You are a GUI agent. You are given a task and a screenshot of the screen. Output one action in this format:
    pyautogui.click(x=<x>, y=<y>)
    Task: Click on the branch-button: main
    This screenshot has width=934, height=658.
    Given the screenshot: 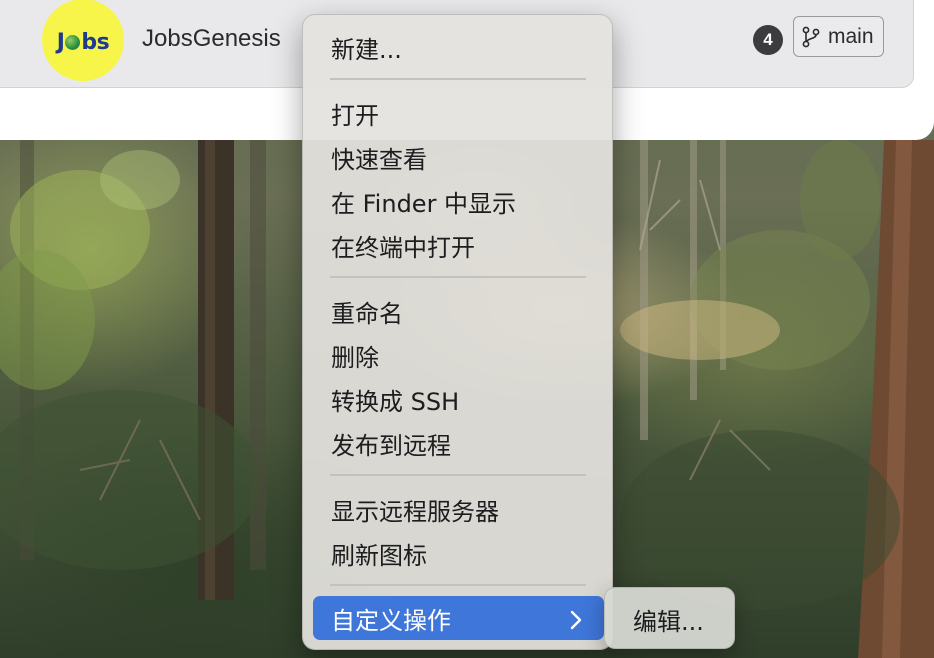 What is the action you would take?
    pyautogui.click(x=838, y=36)
    